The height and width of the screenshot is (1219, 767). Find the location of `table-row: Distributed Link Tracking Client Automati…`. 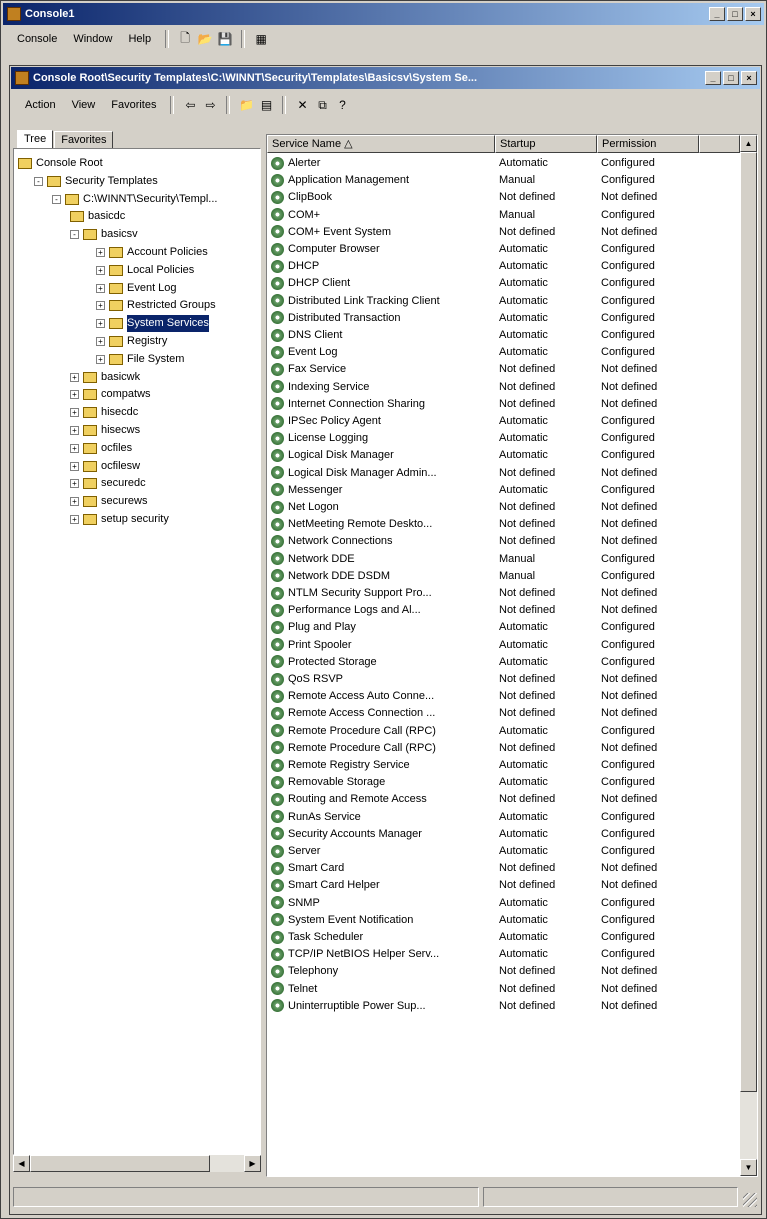

table-row: Distributed Link Tracking Client Automati… is located at coordinates (502, 301).